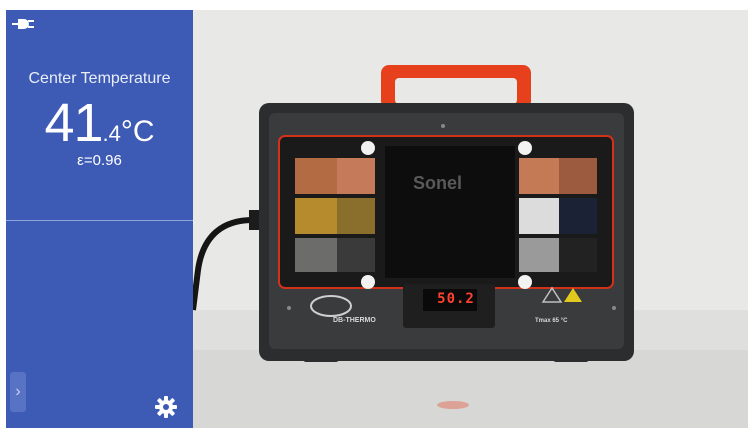  What do you see at coordinates (99, 78) in the screenshot?
I see `center-temperature-label: Center Temperature` at bounding box center [99, 78].